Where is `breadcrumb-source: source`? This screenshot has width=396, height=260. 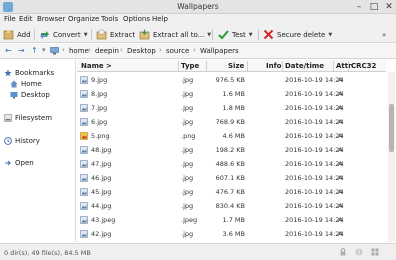
breadcrumb-source: source is located at coordinates (177, 51).